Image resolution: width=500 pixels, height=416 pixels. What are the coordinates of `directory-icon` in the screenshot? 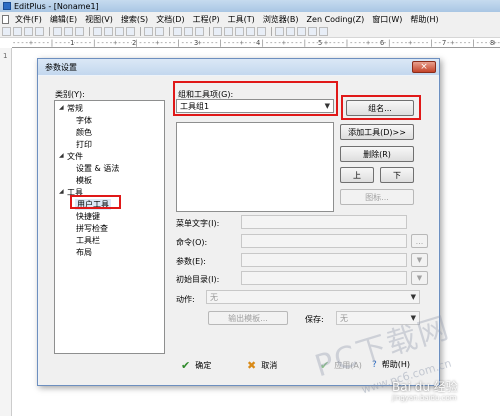 It's located at (312, 31).